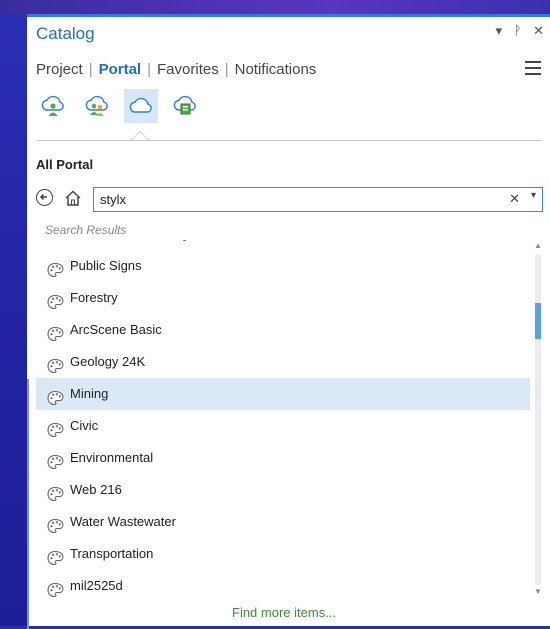 The image size is (550, 629). What do you see at coordinates (86, 230) in the screenshot?
I see `search-results-label: Search Results` at bounding box center [86, 230].